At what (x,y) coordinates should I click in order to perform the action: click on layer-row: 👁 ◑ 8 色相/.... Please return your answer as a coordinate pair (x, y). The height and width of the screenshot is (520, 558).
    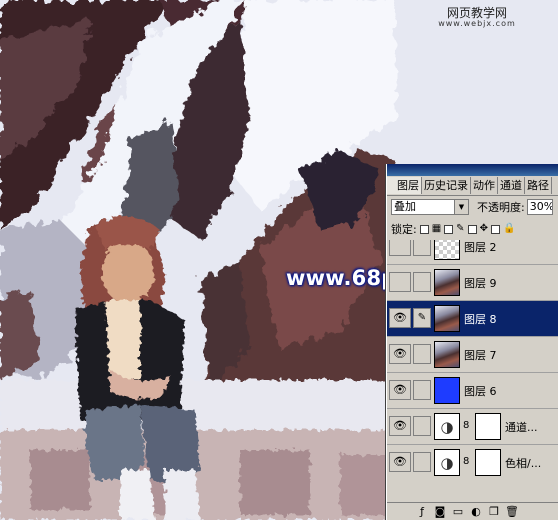
    Looking at the image, I should click on (472, 462).